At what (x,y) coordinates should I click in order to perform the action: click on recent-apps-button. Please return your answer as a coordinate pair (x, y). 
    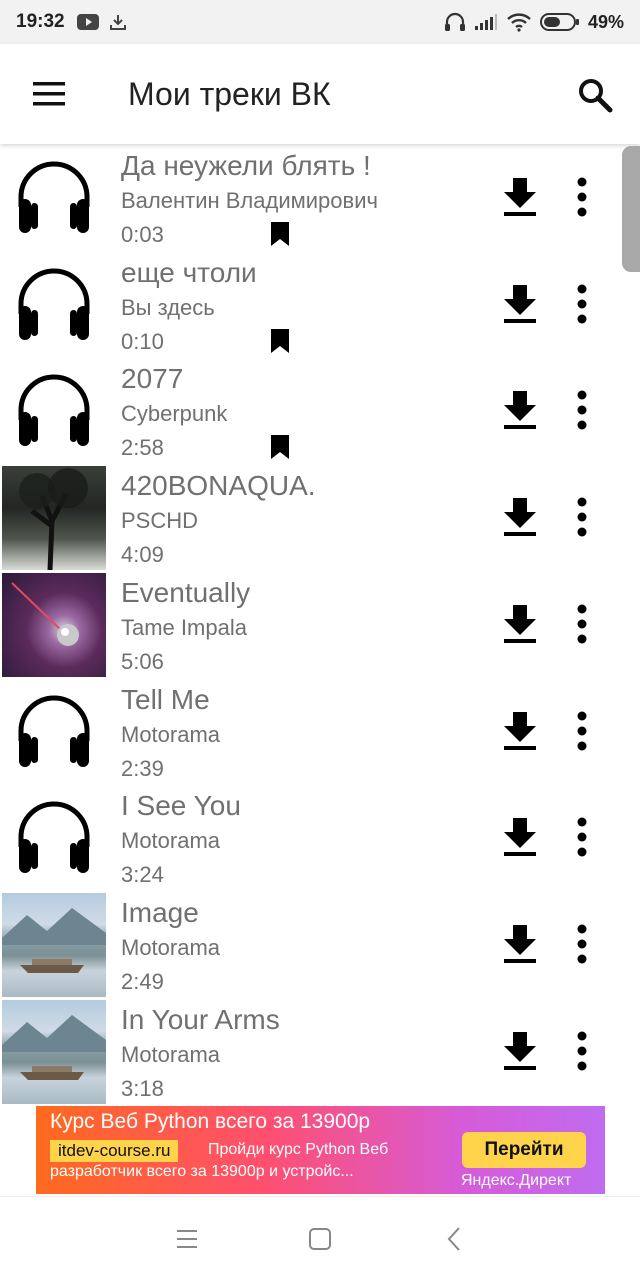
    Looking at the image, I should click on (187, 1239).